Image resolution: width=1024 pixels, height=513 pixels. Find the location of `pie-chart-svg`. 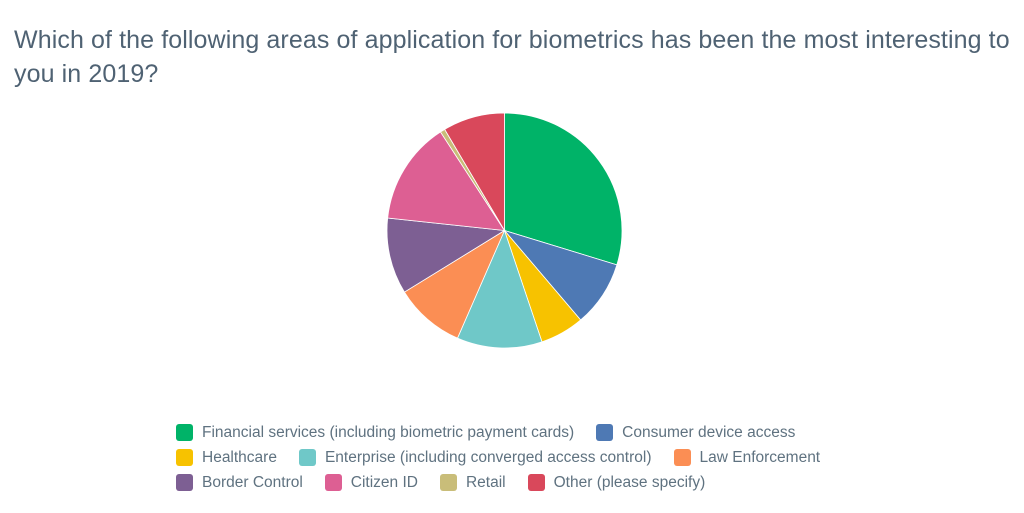

pie-chart-svg is located at coordinates (504, 230).